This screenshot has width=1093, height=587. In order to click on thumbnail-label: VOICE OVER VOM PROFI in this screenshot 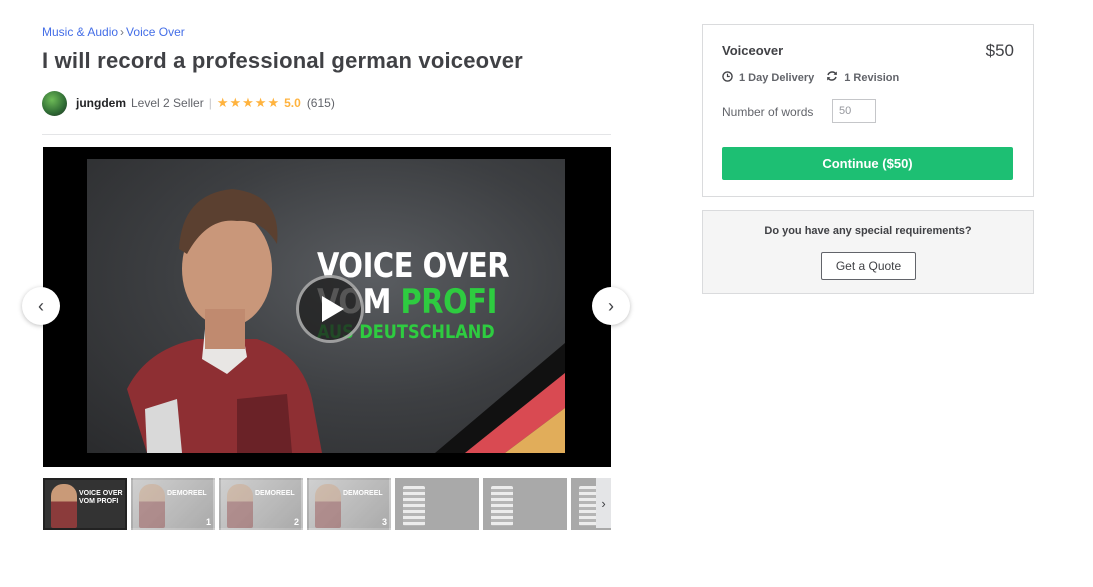, I will do `click(101, 497)`.